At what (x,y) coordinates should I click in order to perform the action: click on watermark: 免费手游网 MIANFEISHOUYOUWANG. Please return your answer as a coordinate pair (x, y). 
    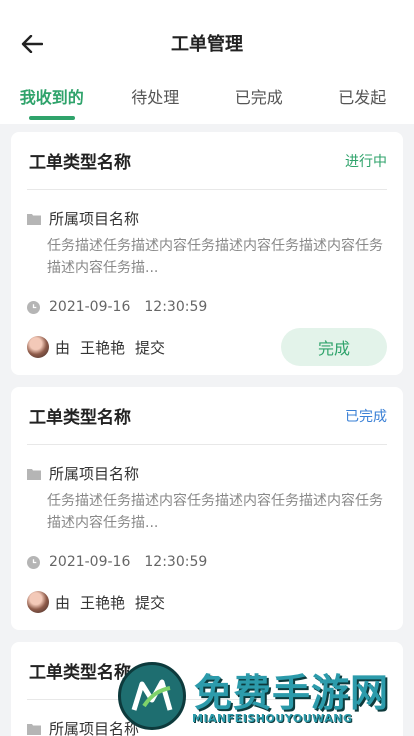
    Looking at the image, I should click on (266, 698).